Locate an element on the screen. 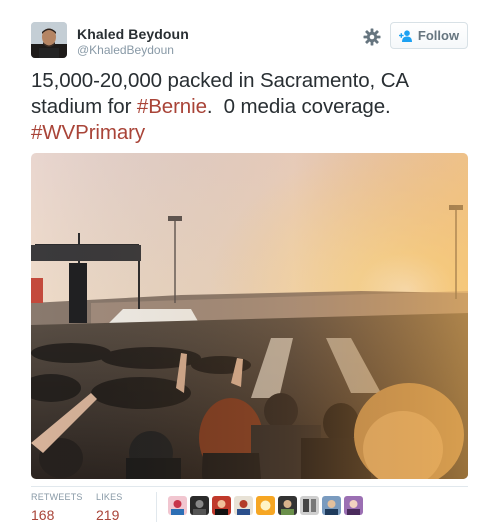 The height and width of the screenshot is (527, 500). likes-count: 219 is located at coordinates (108, 515).